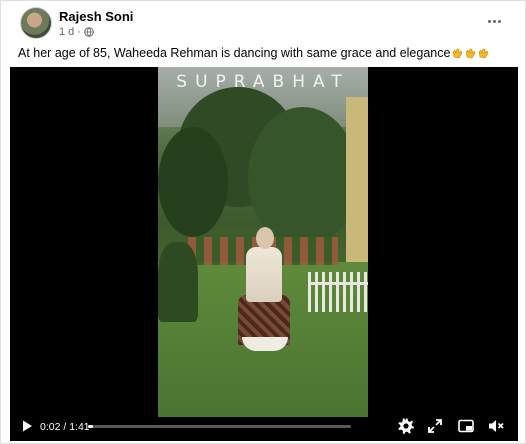 This screenshot has width=526, height=444. What do you see at coordinates (338, 292) in the screenshot?
I see `video-fence` at bounding box center [338, 292].